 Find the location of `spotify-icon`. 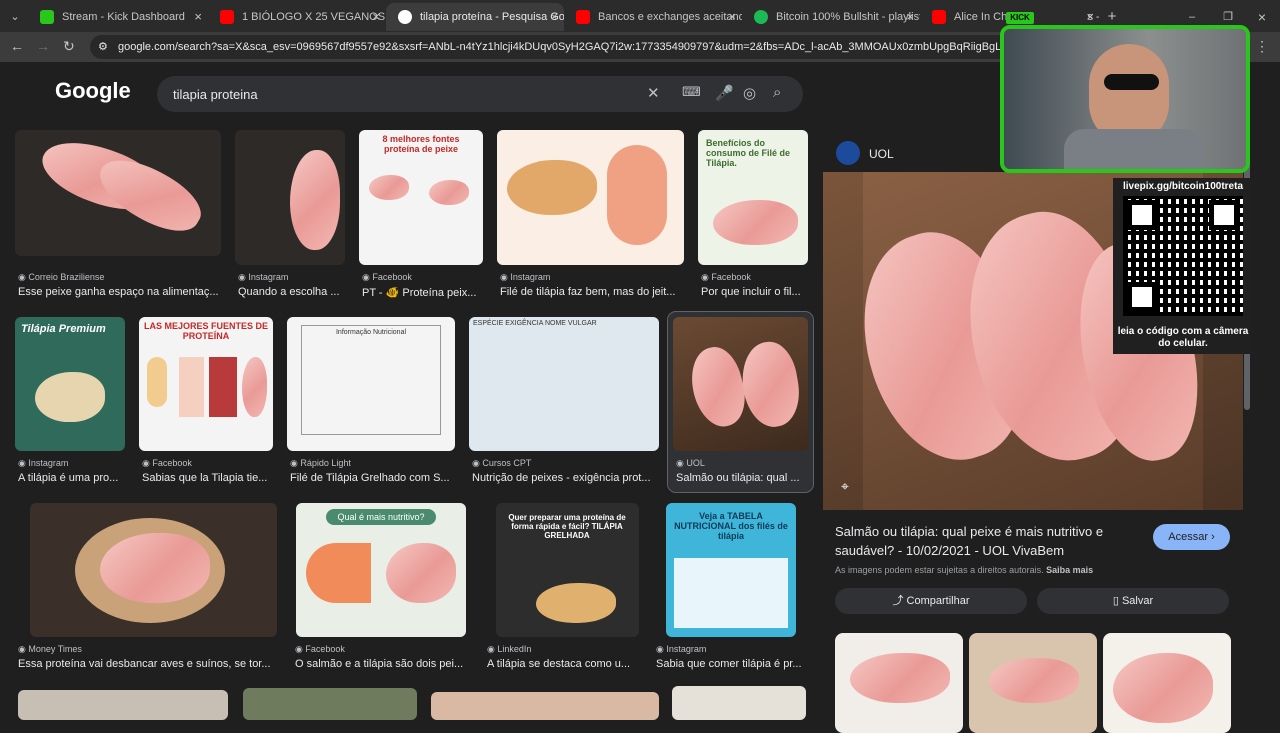

spotify-icon is located at coordinates (761, 17).